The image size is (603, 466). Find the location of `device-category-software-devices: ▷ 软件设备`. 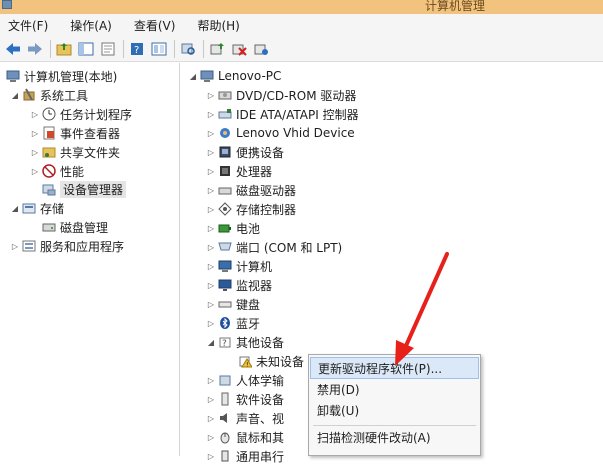

device-category-software-devices: ▷ 软件设备 is located at coordinates (245, 399).